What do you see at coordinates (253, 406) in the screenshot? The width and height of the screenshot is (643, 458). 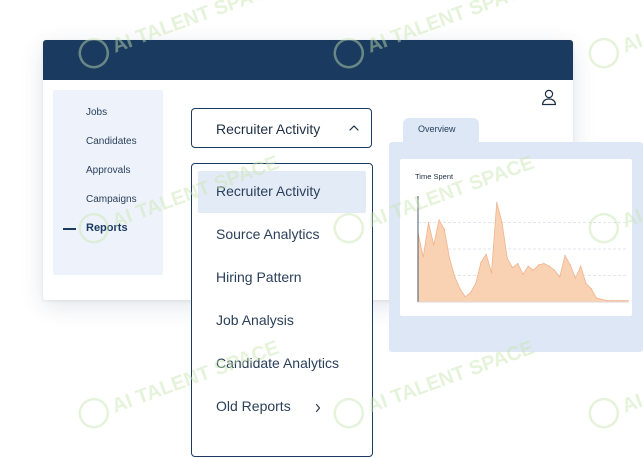 I see `dropdown-option-label: Old Reports` at bounding box center [253, 406].